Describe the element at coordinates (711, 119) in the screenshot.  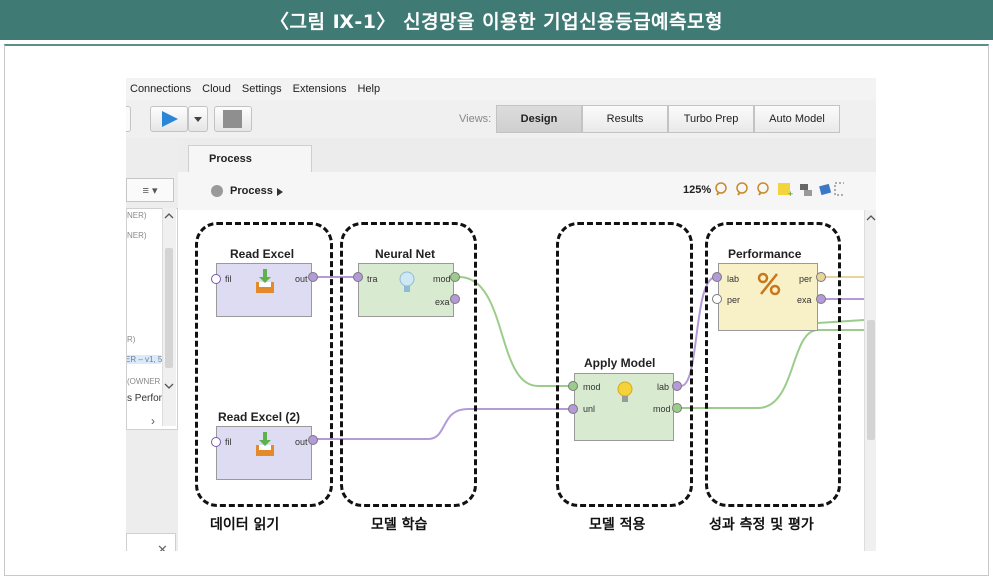
I see `view-turboprep-button: Turbo Prep` at that location.